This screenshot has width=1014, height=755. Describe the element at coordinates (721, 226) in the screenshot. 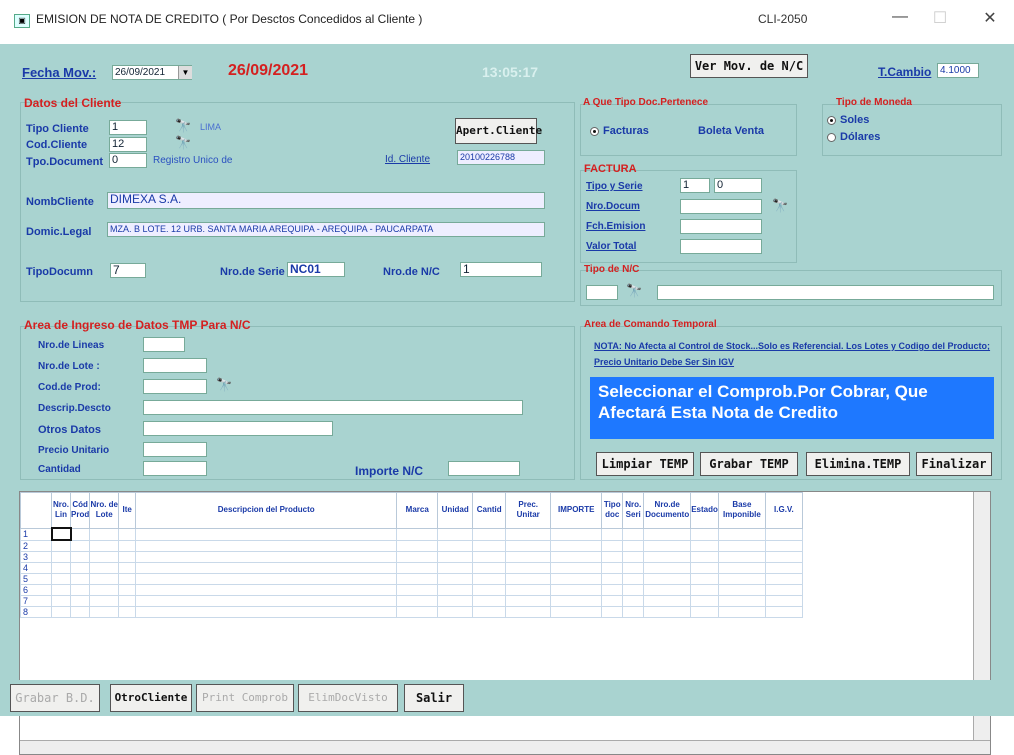

I see `fch-emision-input` at that location.